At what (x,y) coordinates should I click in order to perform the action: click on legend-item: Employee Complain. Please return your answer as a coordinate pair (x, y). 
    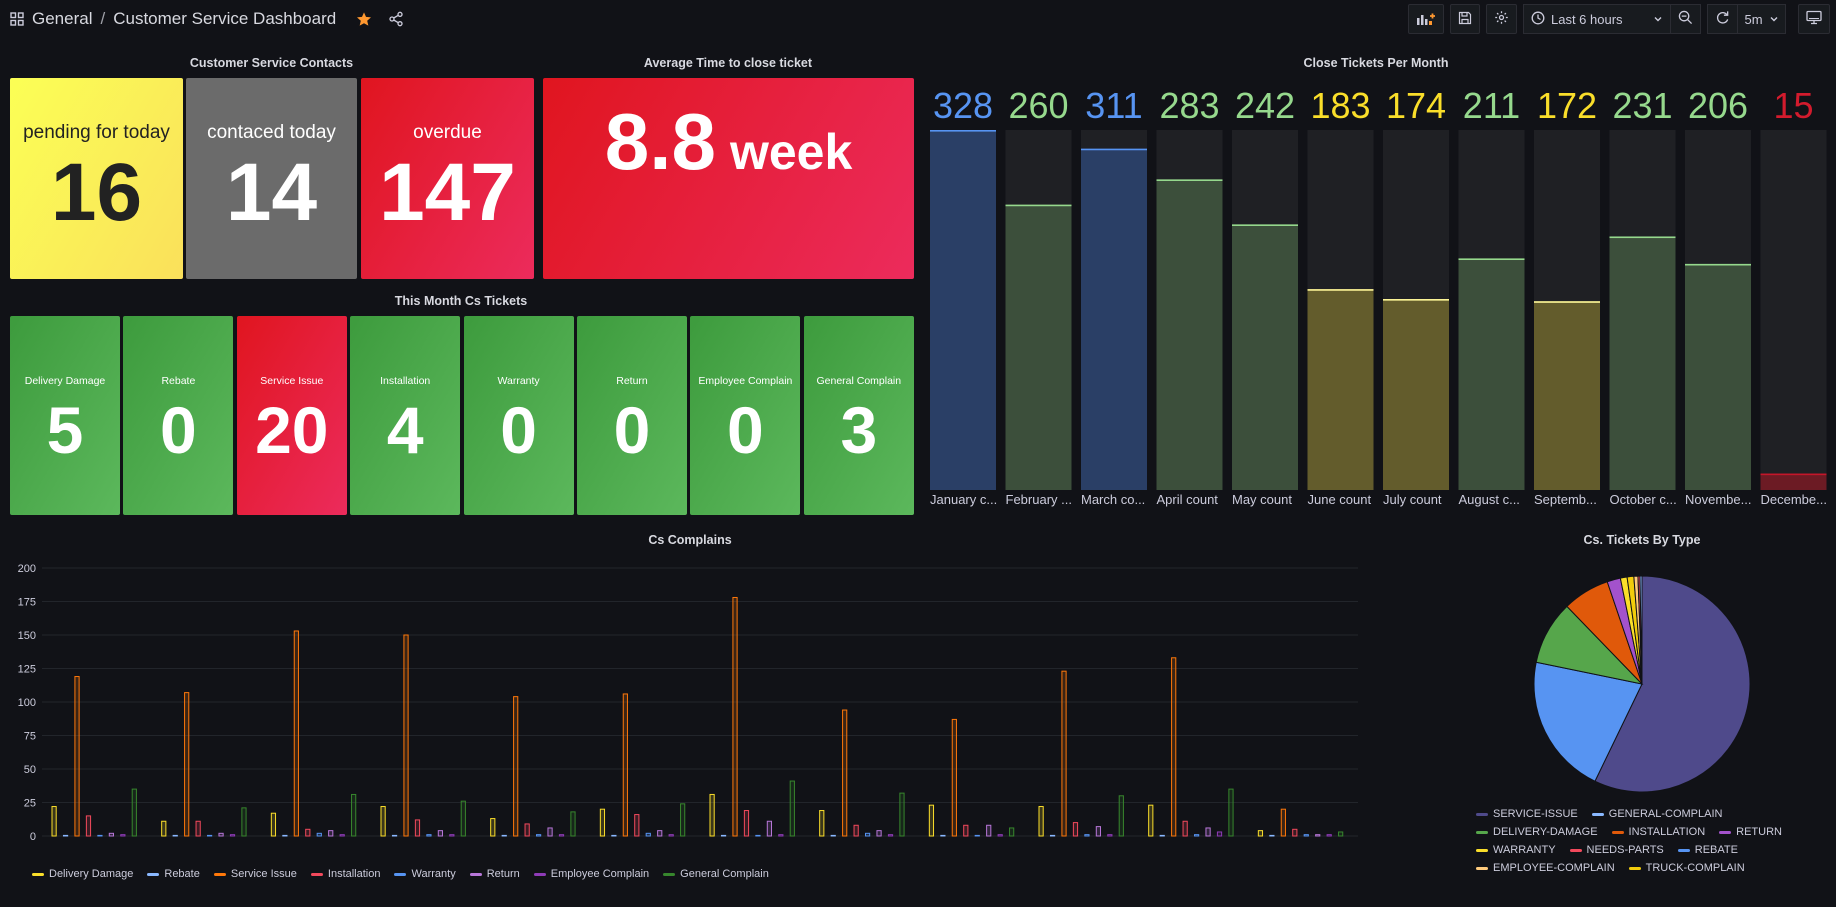
    Looking at the image, I should click on (591, 874).